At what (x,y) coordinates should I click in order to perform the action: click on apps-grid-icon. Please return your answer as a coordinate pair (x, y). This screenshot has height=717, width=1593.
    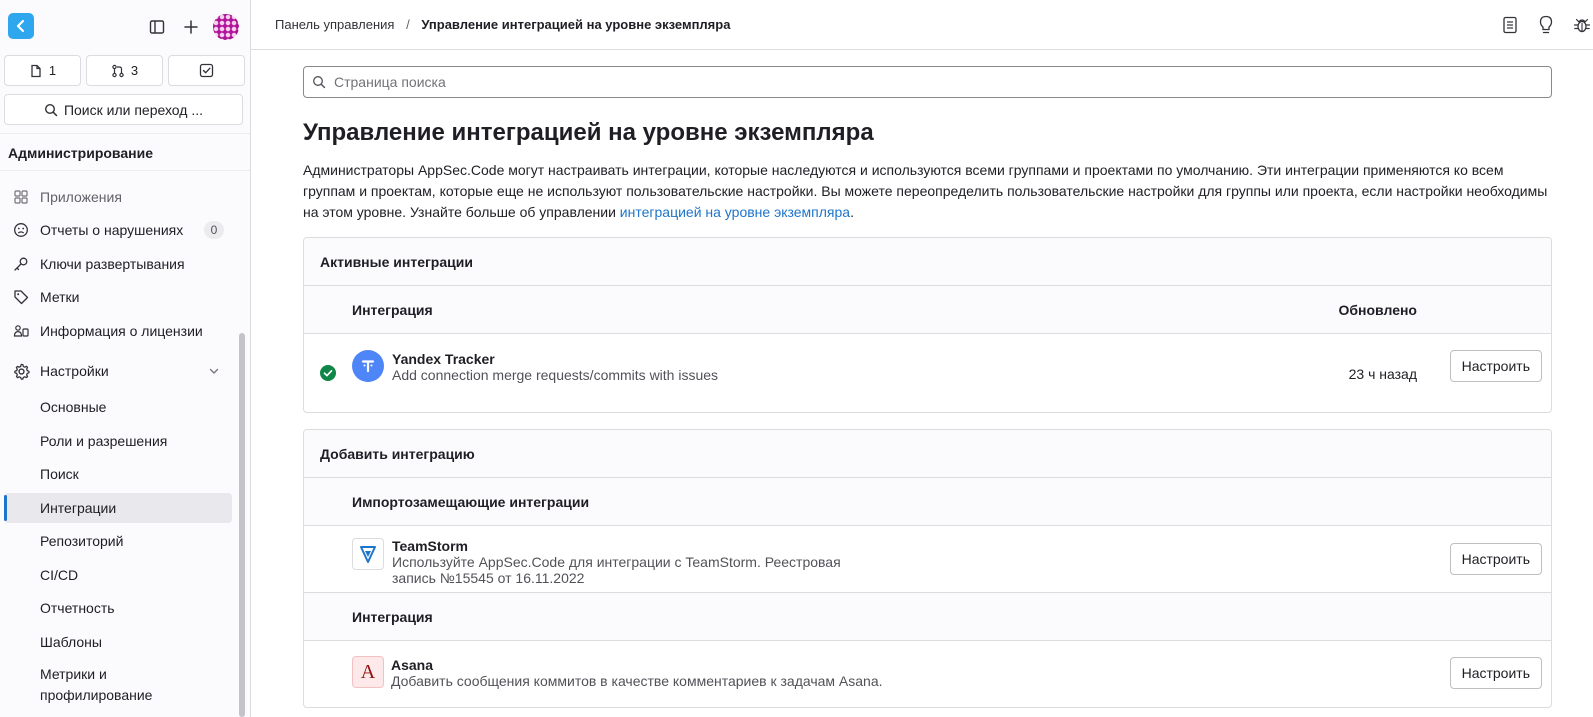
    Looking at the image, I should click on (21, 197).